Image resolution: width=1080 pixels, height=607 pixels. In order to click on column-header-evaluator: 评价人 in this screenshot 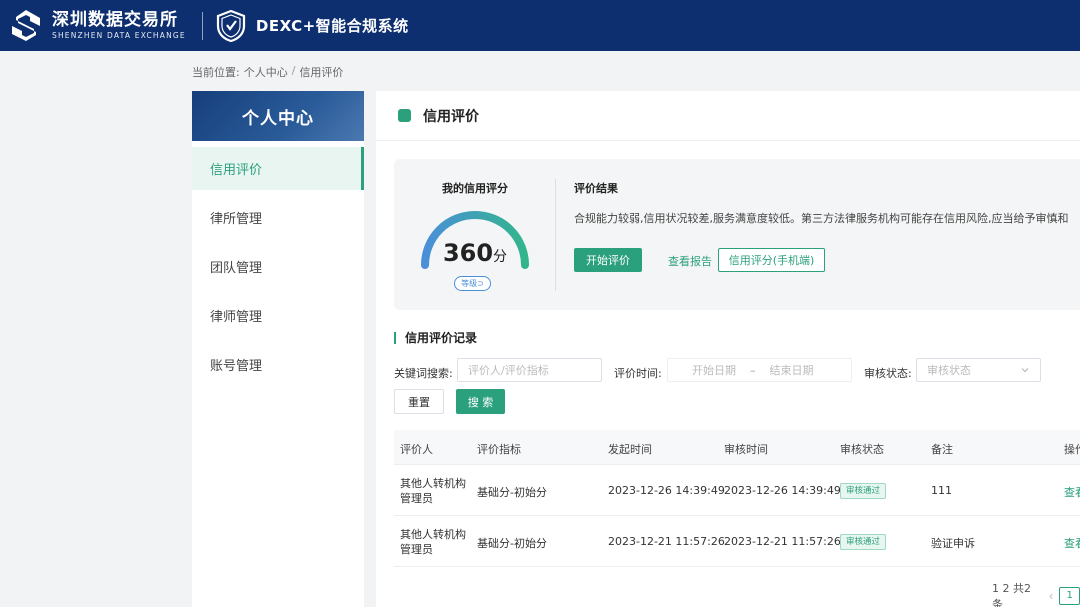, I will do `click(416, 449)`.